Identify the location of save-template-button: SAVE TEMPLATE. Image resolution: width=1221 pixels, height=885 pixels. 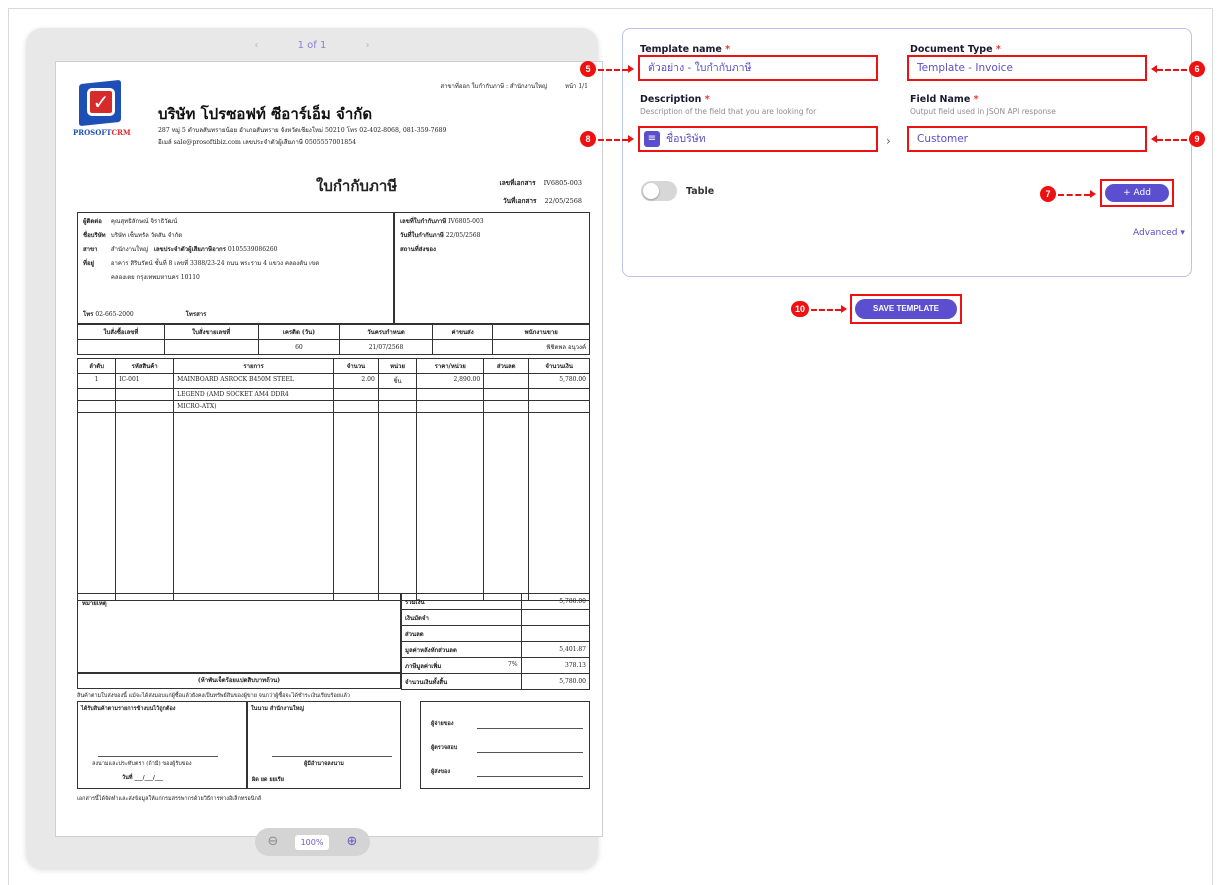
(906, 309).